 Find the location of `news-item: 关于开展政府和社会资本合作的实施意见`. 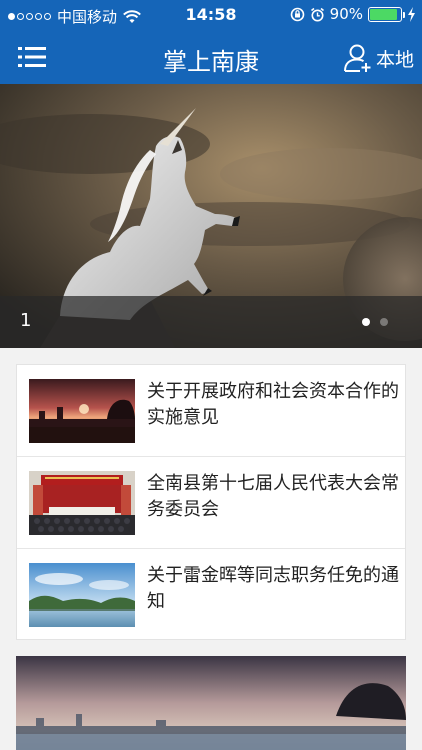

news-item: 关于开展政府和社会资本合作的实施意见 is located at coordinates (211, 411).